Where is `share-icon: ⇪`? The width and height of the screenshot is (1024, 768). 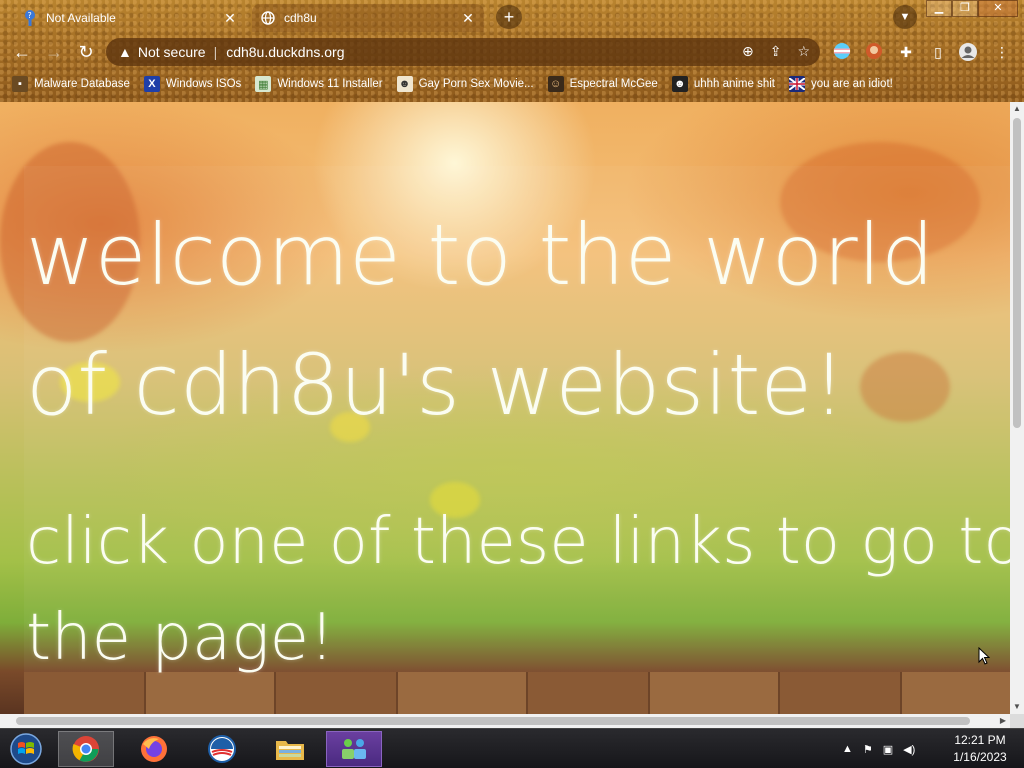
share-icon: ⇪ is located at coordinates (776, 51).